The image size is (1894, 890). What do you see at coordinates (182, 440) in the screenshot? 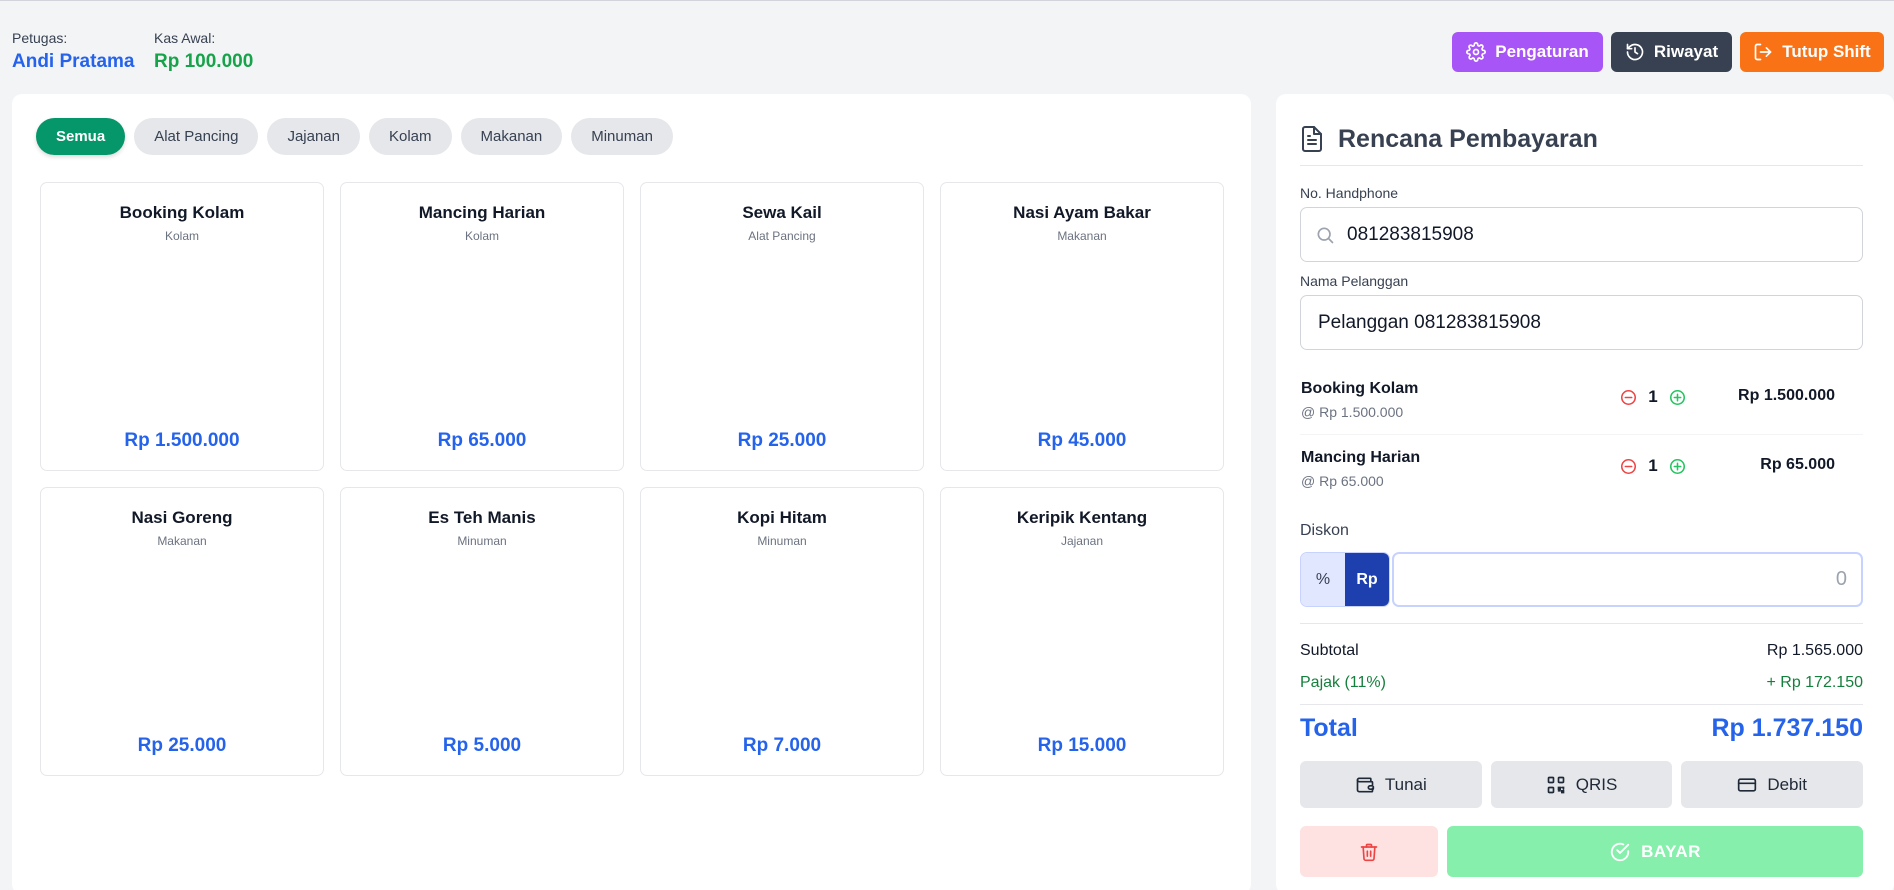
I see `product-price: Rp 1.500.000` at bounding box center [182, 440].